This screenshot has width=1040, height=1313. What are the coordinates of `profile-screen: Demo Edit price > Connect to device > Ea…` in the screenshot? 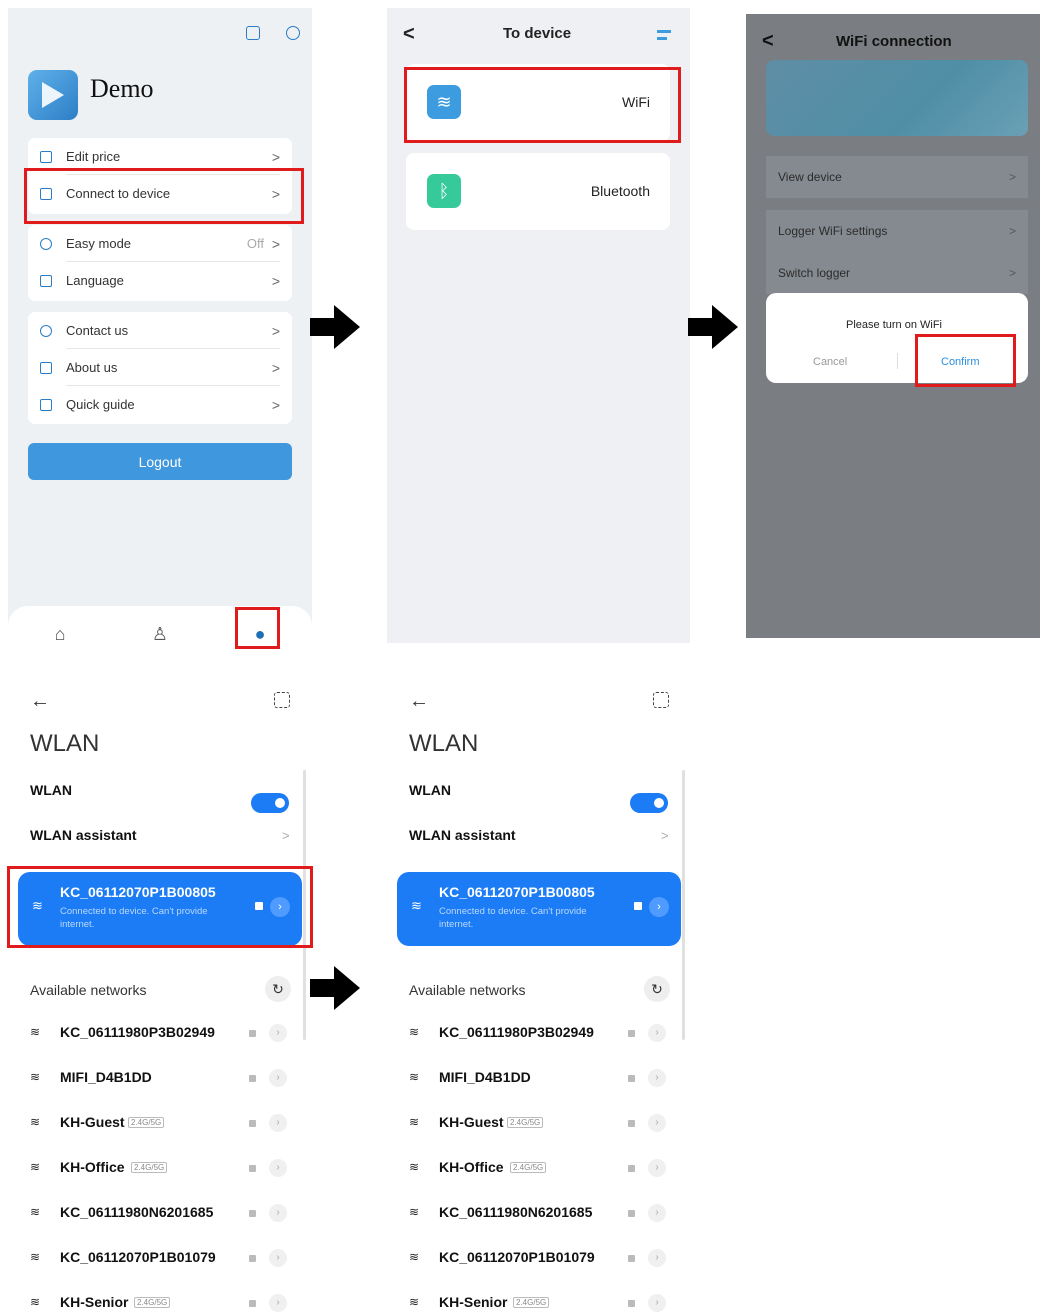 It's located at (160, 334).